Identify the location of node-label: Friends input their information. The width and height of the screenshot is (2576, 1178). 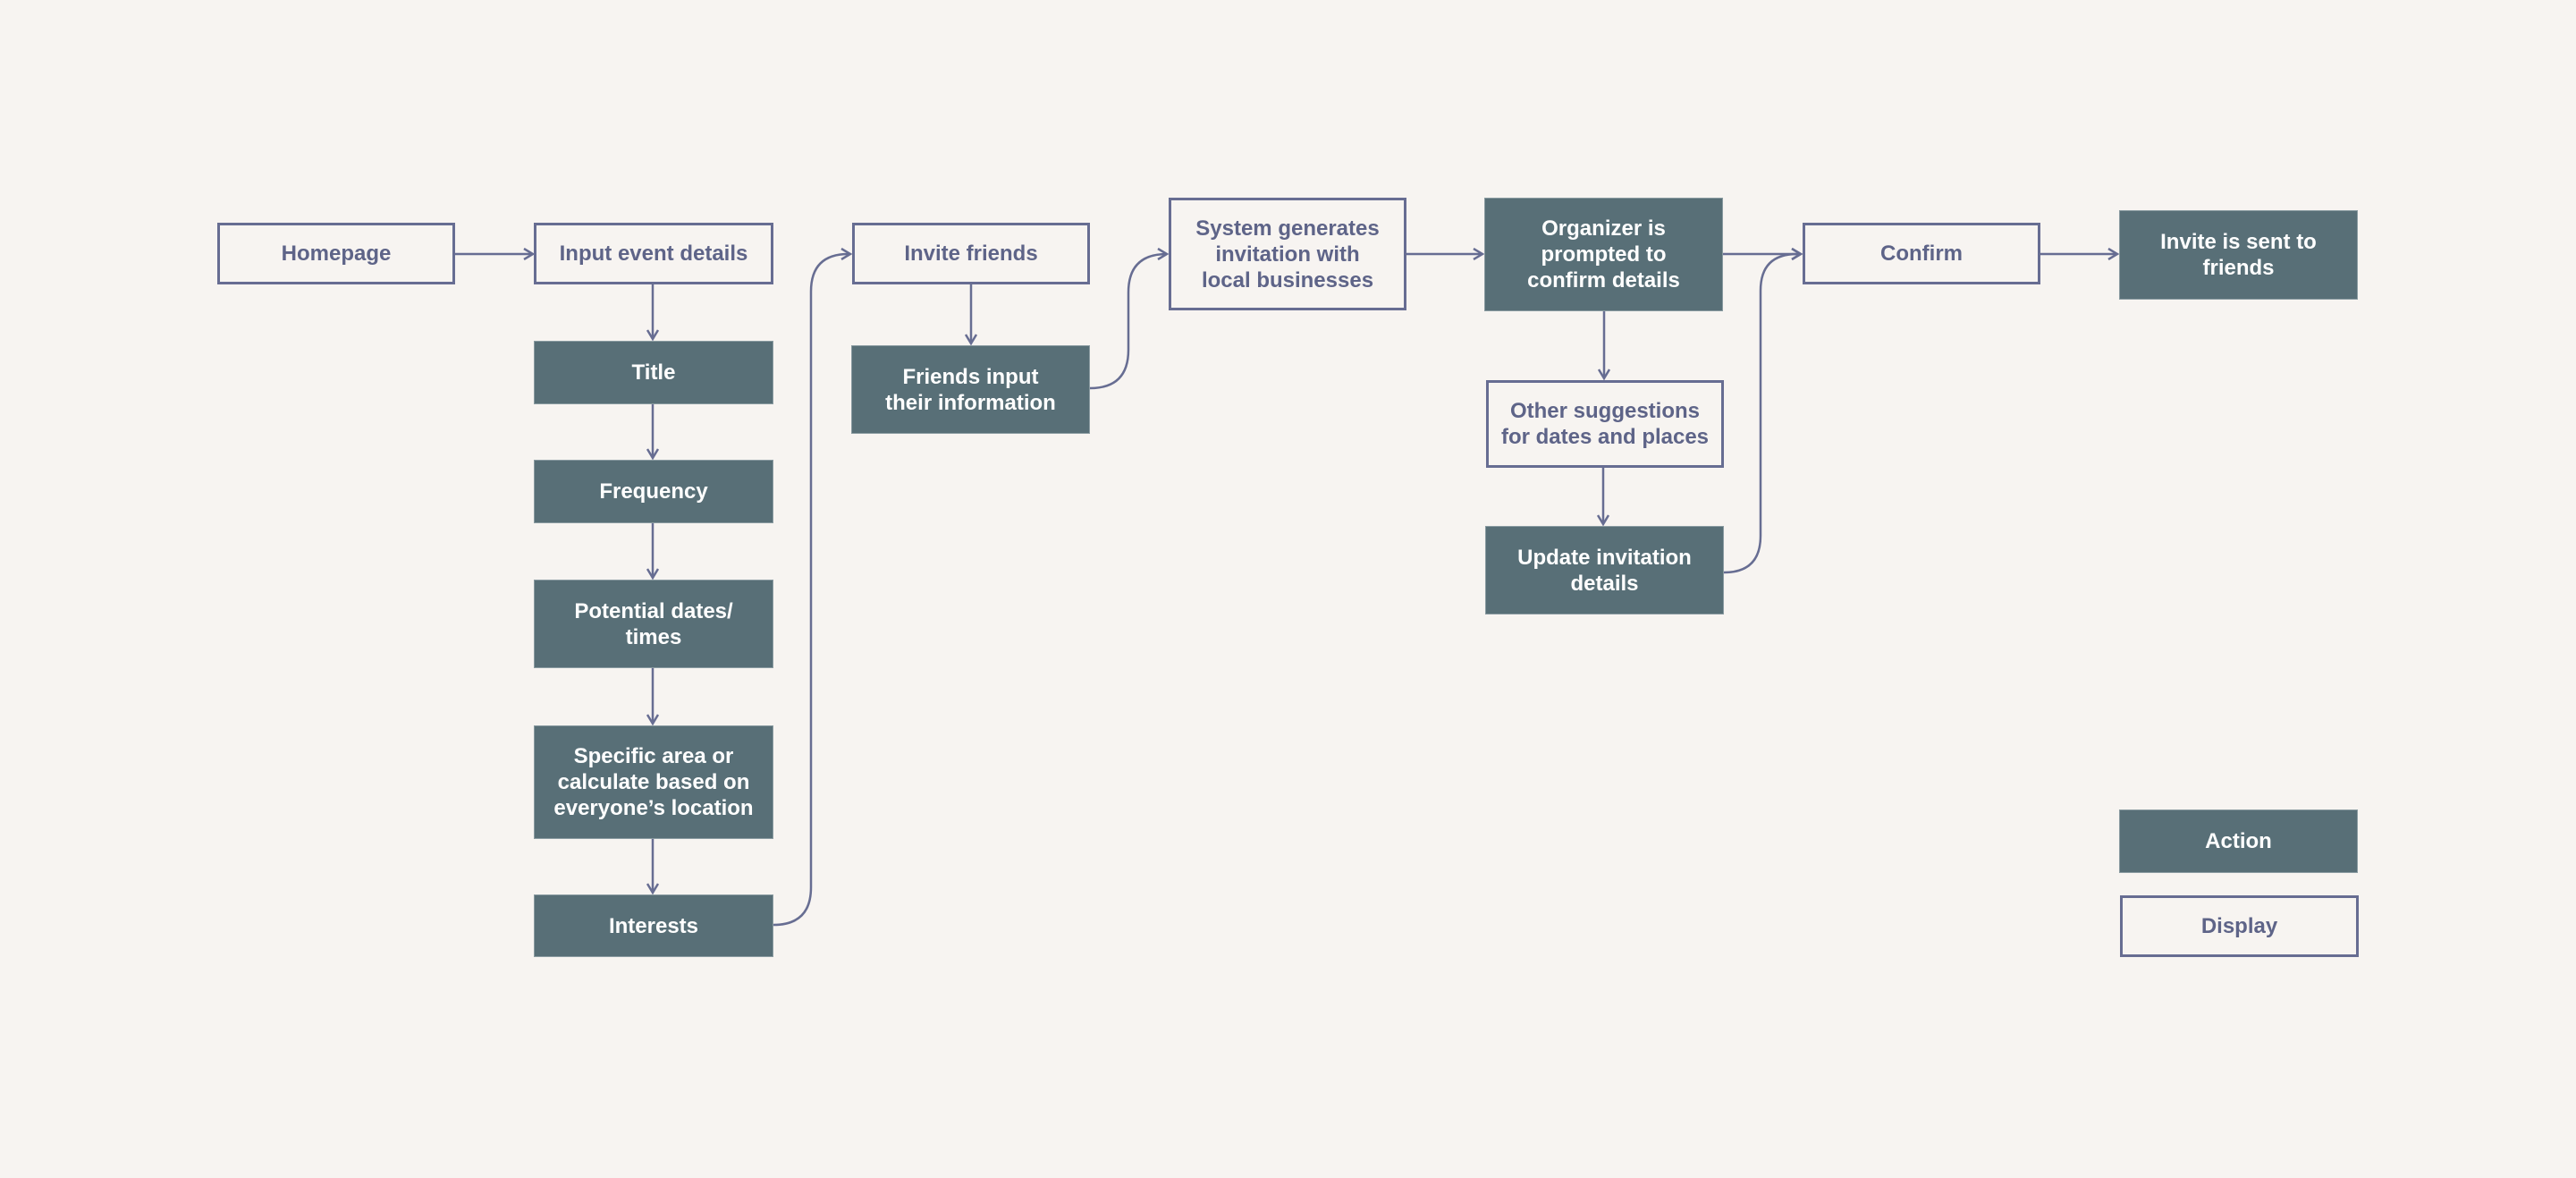
(970, 389).